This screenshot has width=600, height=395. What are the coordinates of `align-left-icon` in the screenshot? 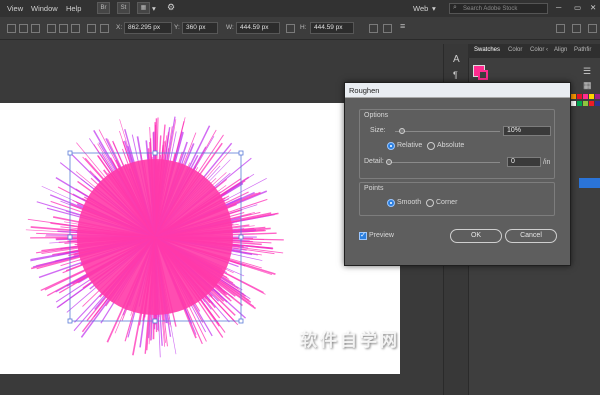 It's located at (11, 28).